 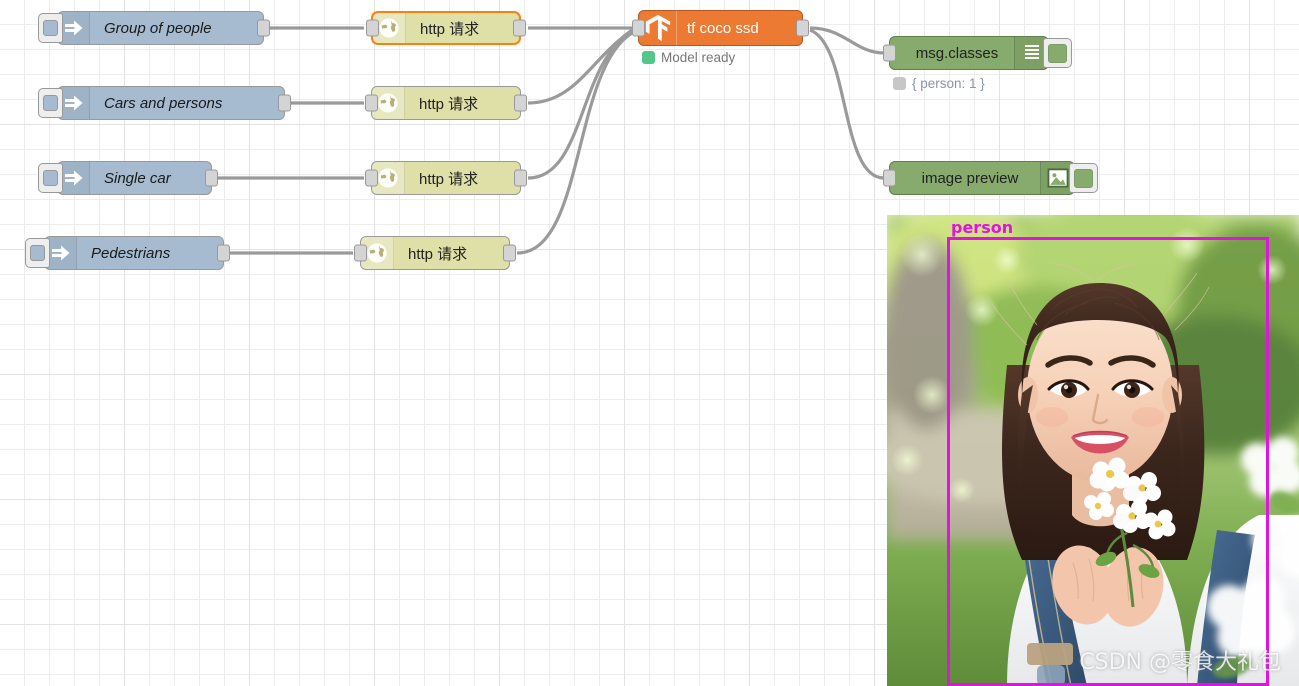 I want to click on http-request-node-1: http 请求, so click(x=446, y=28).